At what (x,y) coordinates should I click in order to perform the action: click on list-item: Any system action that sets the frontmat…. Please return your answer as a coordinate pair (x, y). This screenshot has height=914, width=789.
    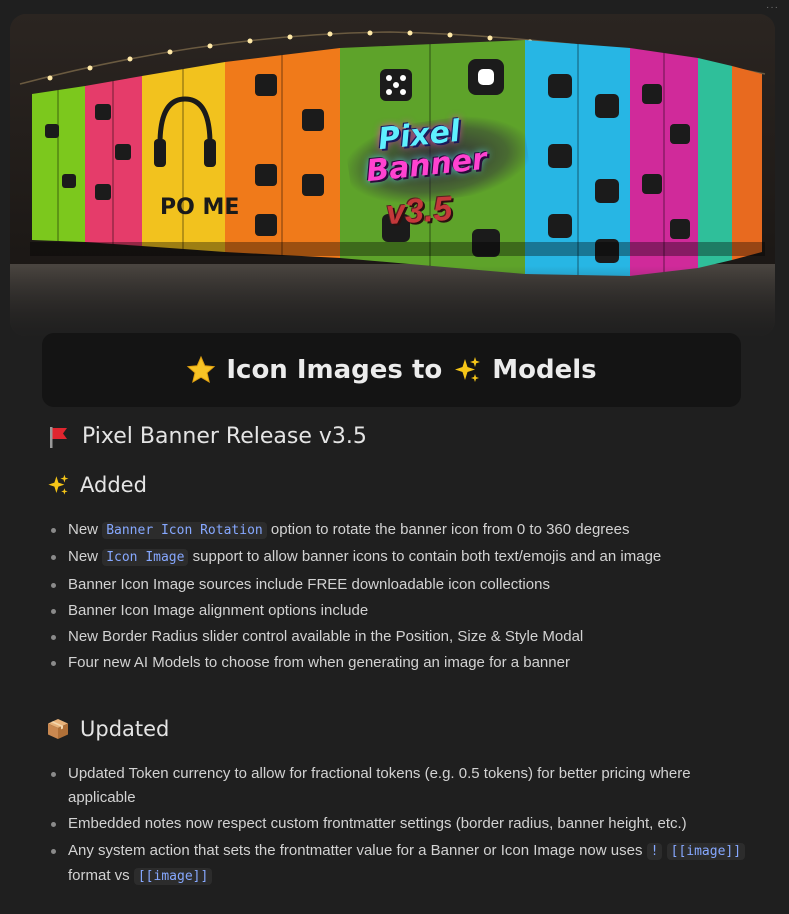
    Looking at the image, I should click on (398, 864).